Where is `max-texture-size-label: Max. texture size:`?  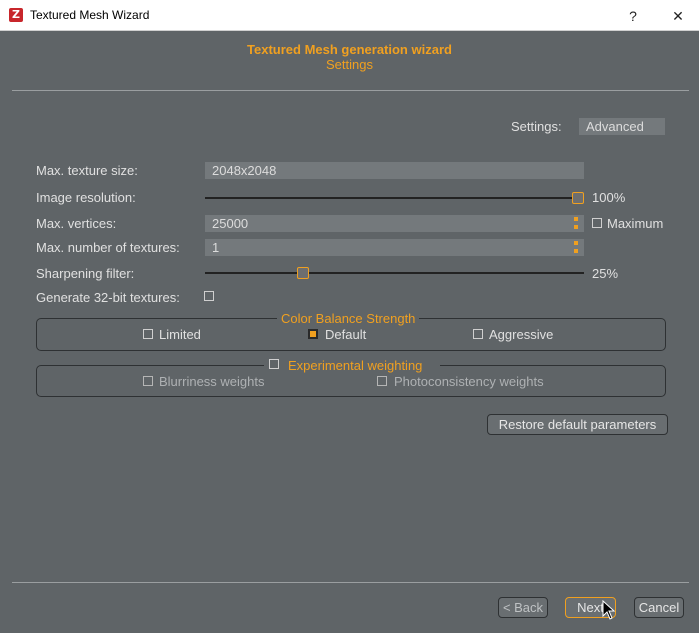 max-texture-size-label: Max. texture size: is located at coordinates (87, 170).